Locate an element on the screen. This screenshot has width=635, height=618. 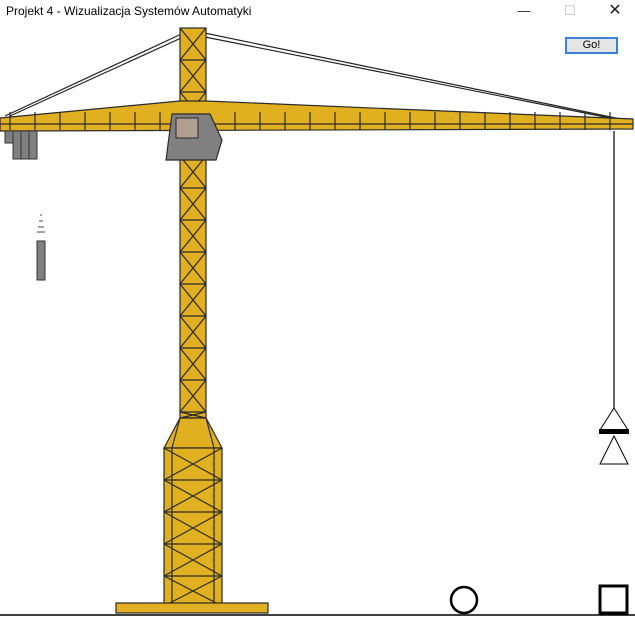
tower-mast is located at coordinates (193, 223).